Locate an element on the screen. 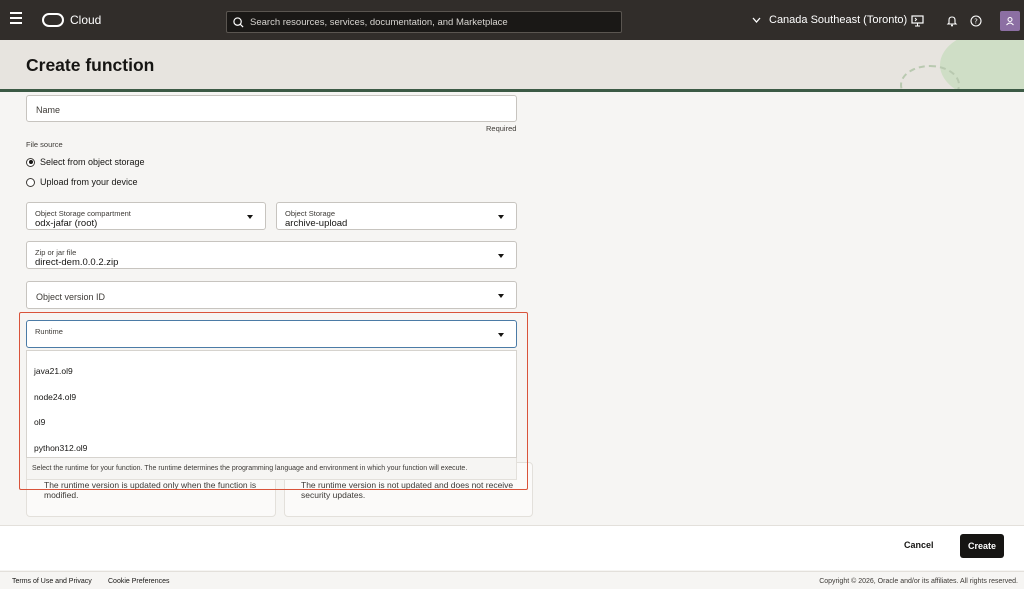  page-title: Create function is located at coordinates (90, 65).